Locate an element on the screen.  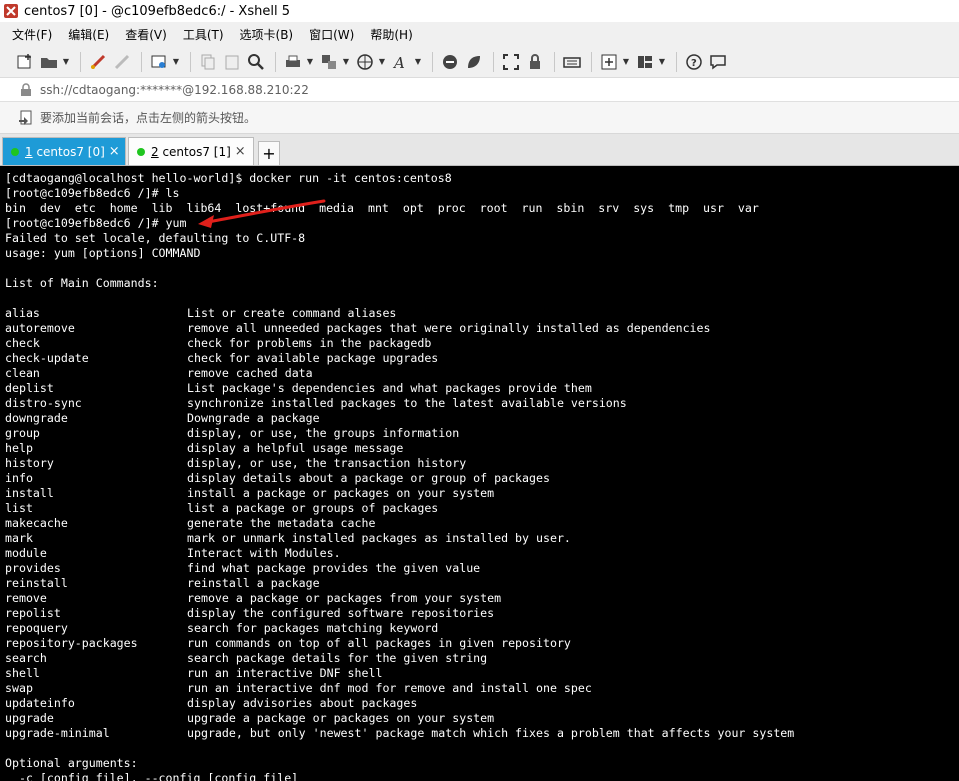
tab-label: 1 centos7 [0] is located at coordinates (65, 151).